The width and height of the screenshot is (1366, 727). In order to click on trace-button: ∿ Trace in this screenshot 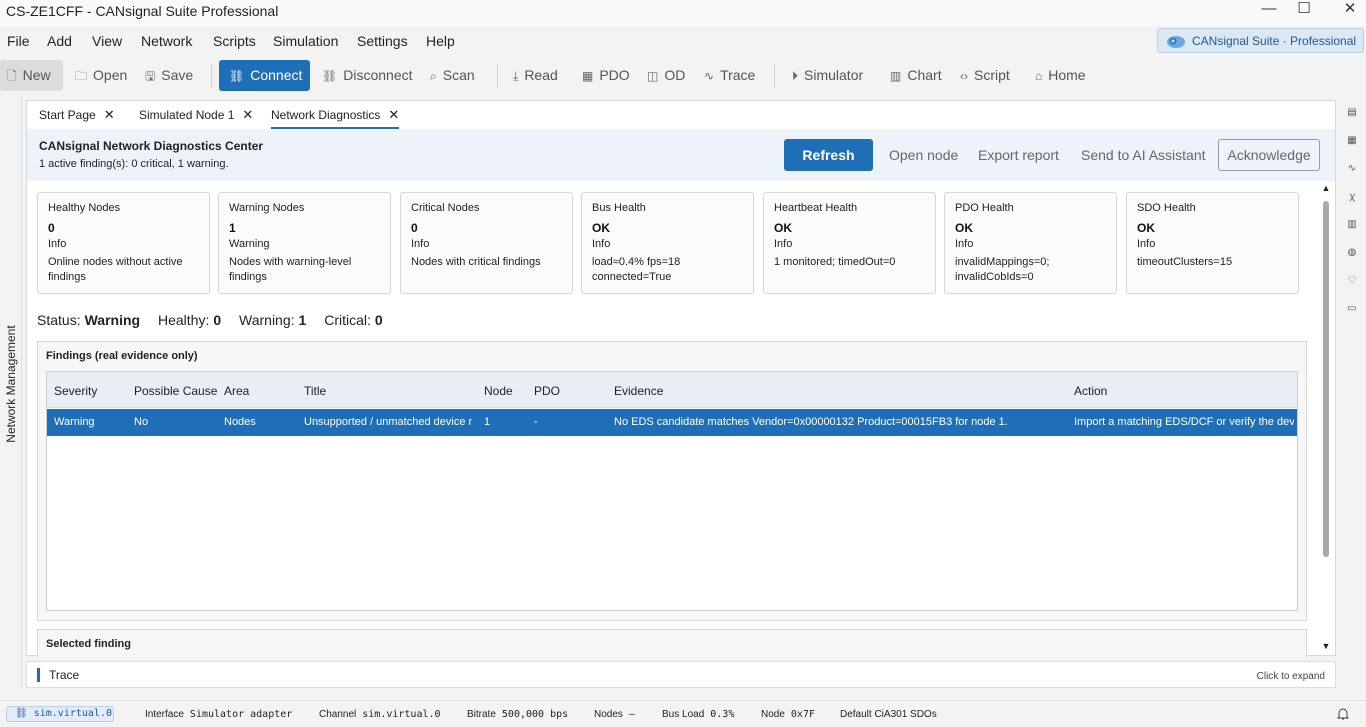, I will do `click(729, 75)`.